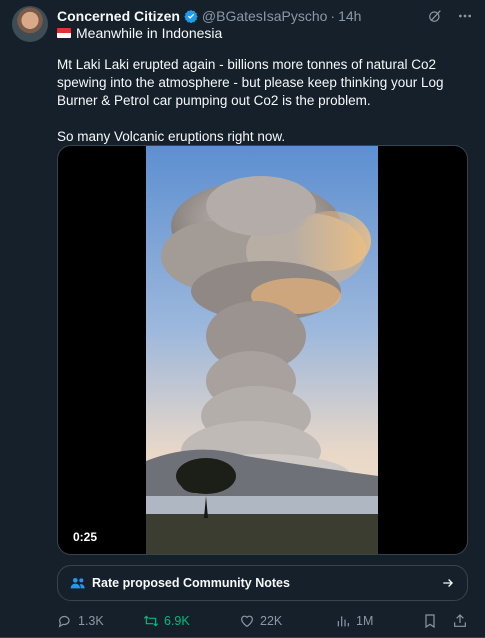  What do you see at coordinates (435, 16) in the screenshot?
I see `grok-icon` at bounding box center [435, 16].